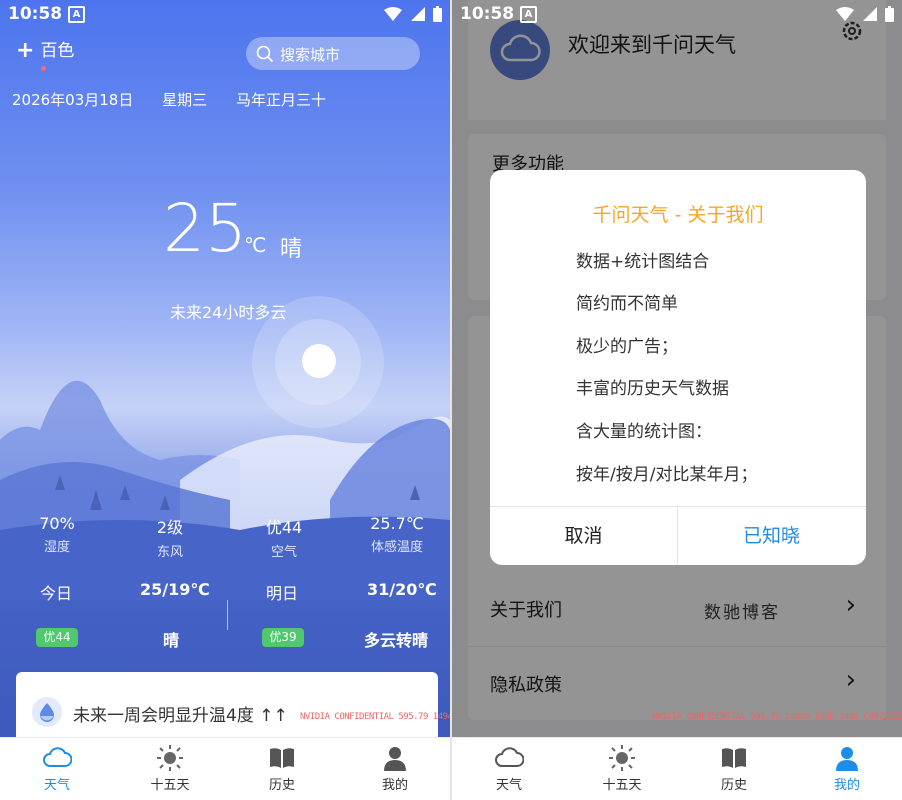 This screenshot has height=800, width=902. I want to click on blog-signature-text: 数驰博客, so click(742, 613).